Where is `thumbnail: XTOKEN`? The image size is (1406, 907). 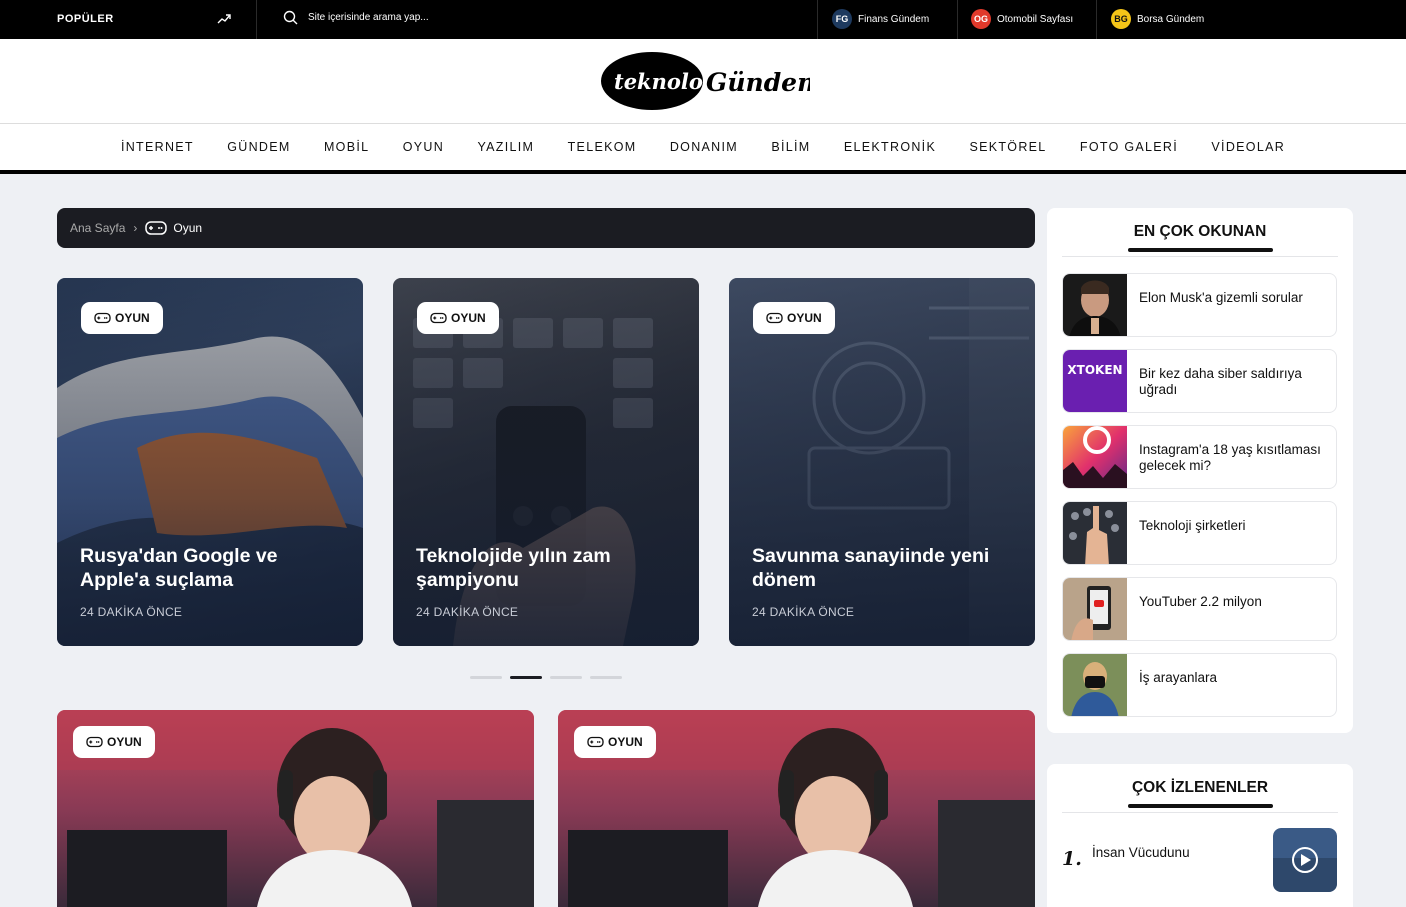
thumbnail: XTOKEN is located at coordinates (1095, 381).